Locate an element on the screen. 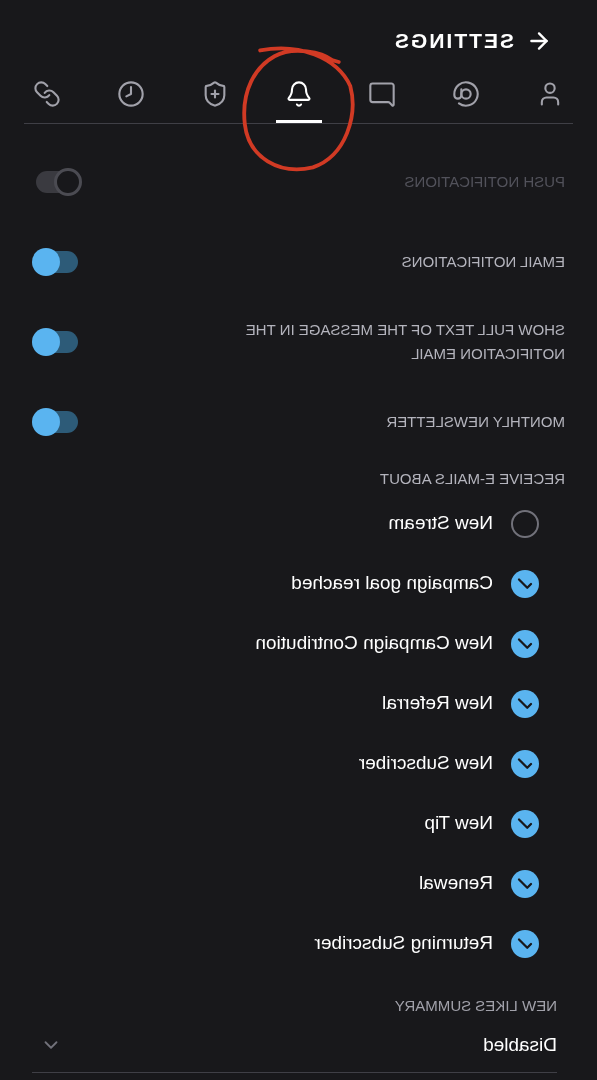  checkbox-label: New Referral is located at coordinates (437, 703).